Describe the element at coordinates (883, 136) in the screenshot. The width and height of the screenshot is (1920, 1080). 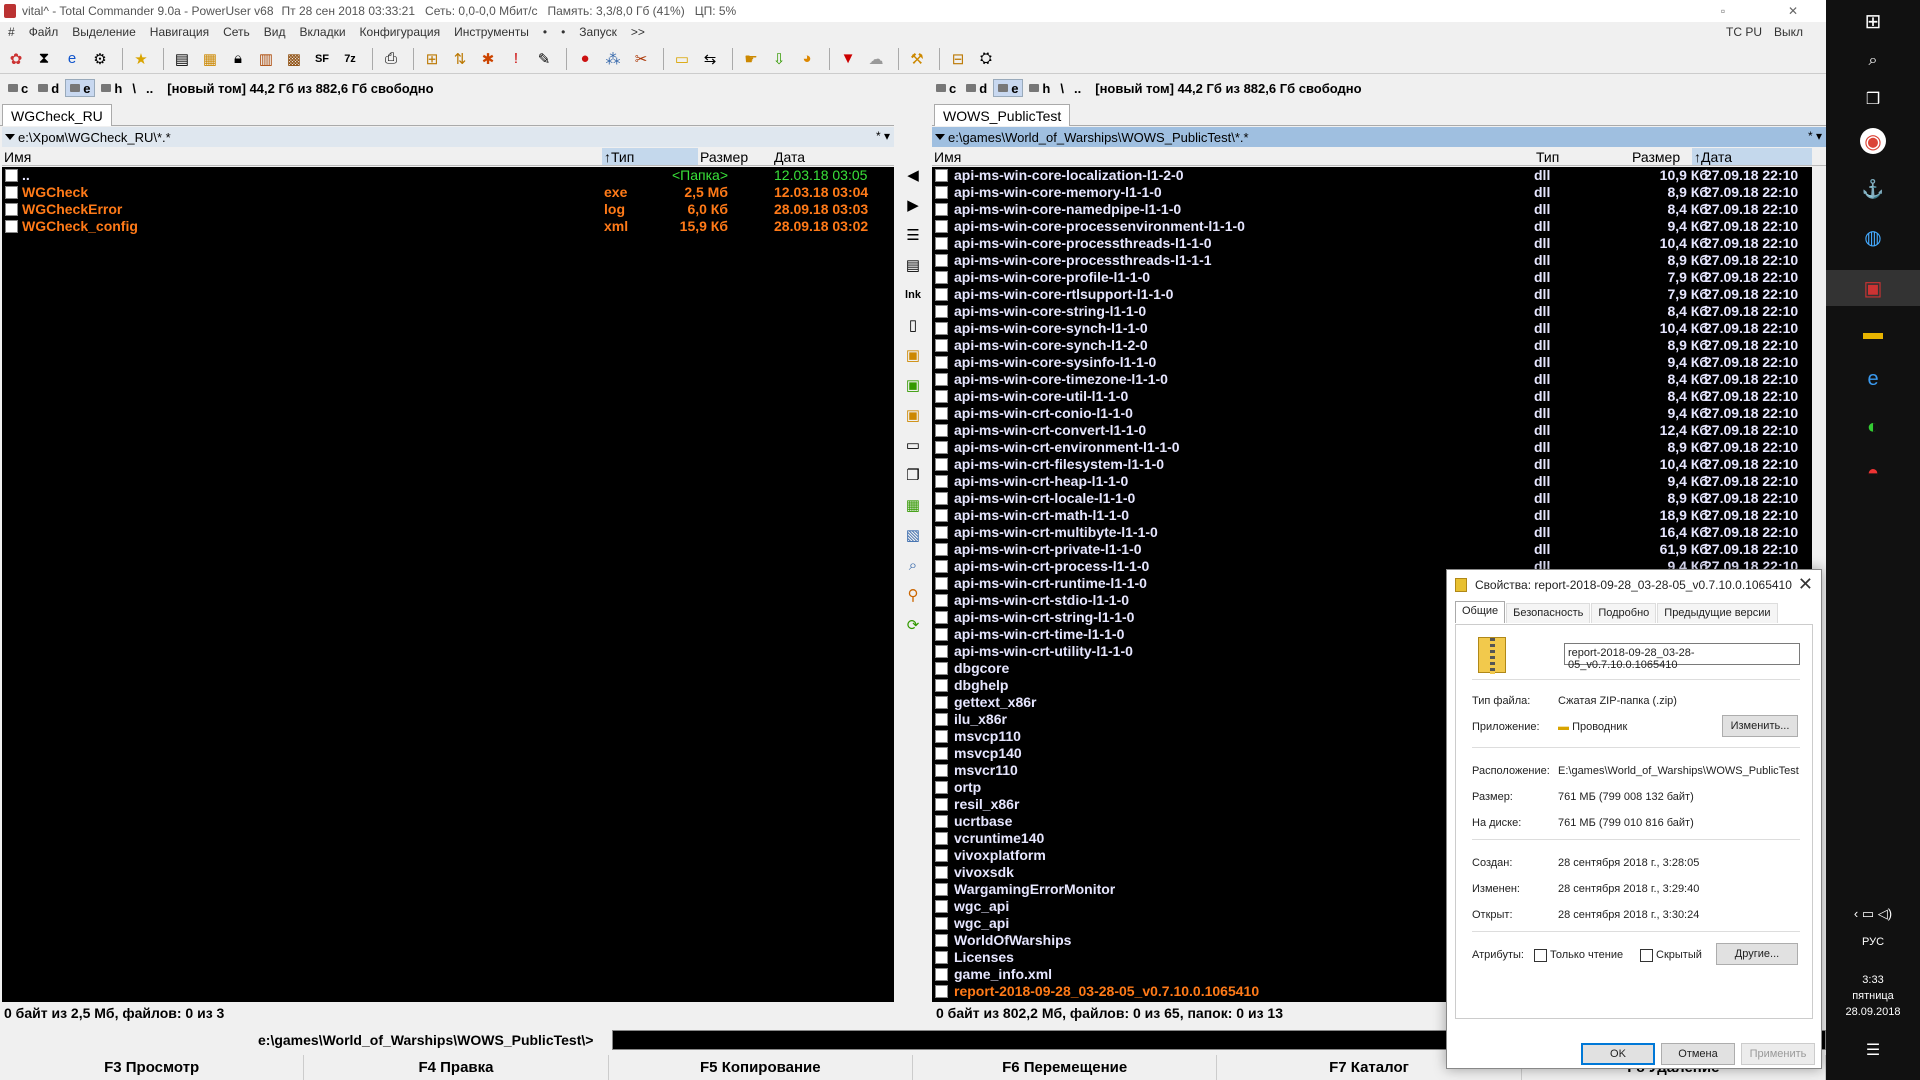
I see `left-path-filter: * ▾` at that location.